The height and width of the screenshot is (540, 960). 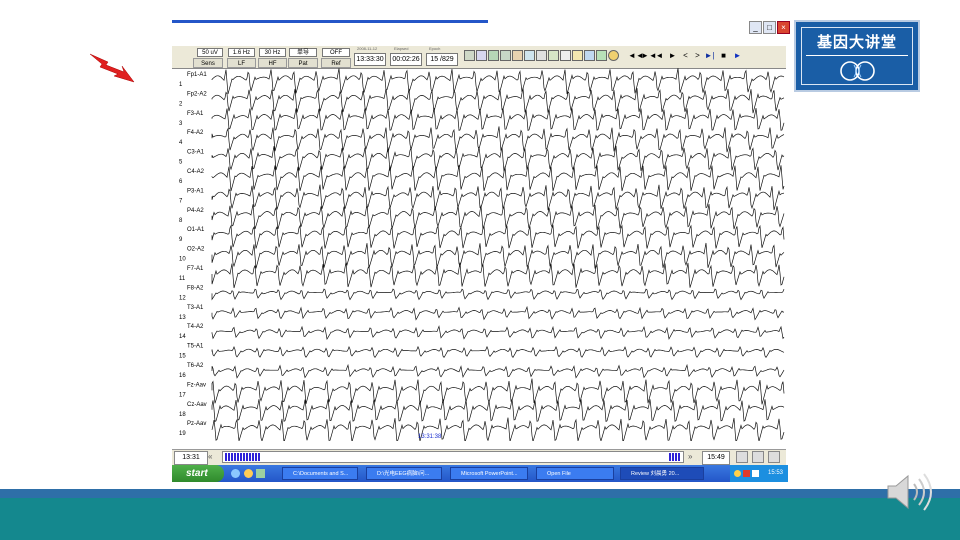 What do you see at coordinates (196, 153) in the screenshot?
I see `channel-label: C3-A1` at bounding box center [196, 153].